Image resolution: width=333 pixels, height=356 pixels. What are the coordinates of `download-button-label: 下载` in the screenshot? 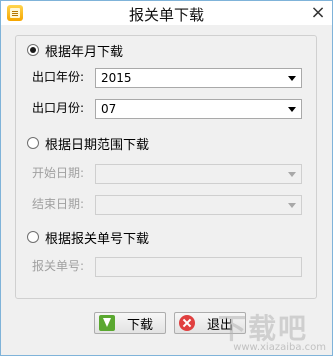 It's located at (140, 325).